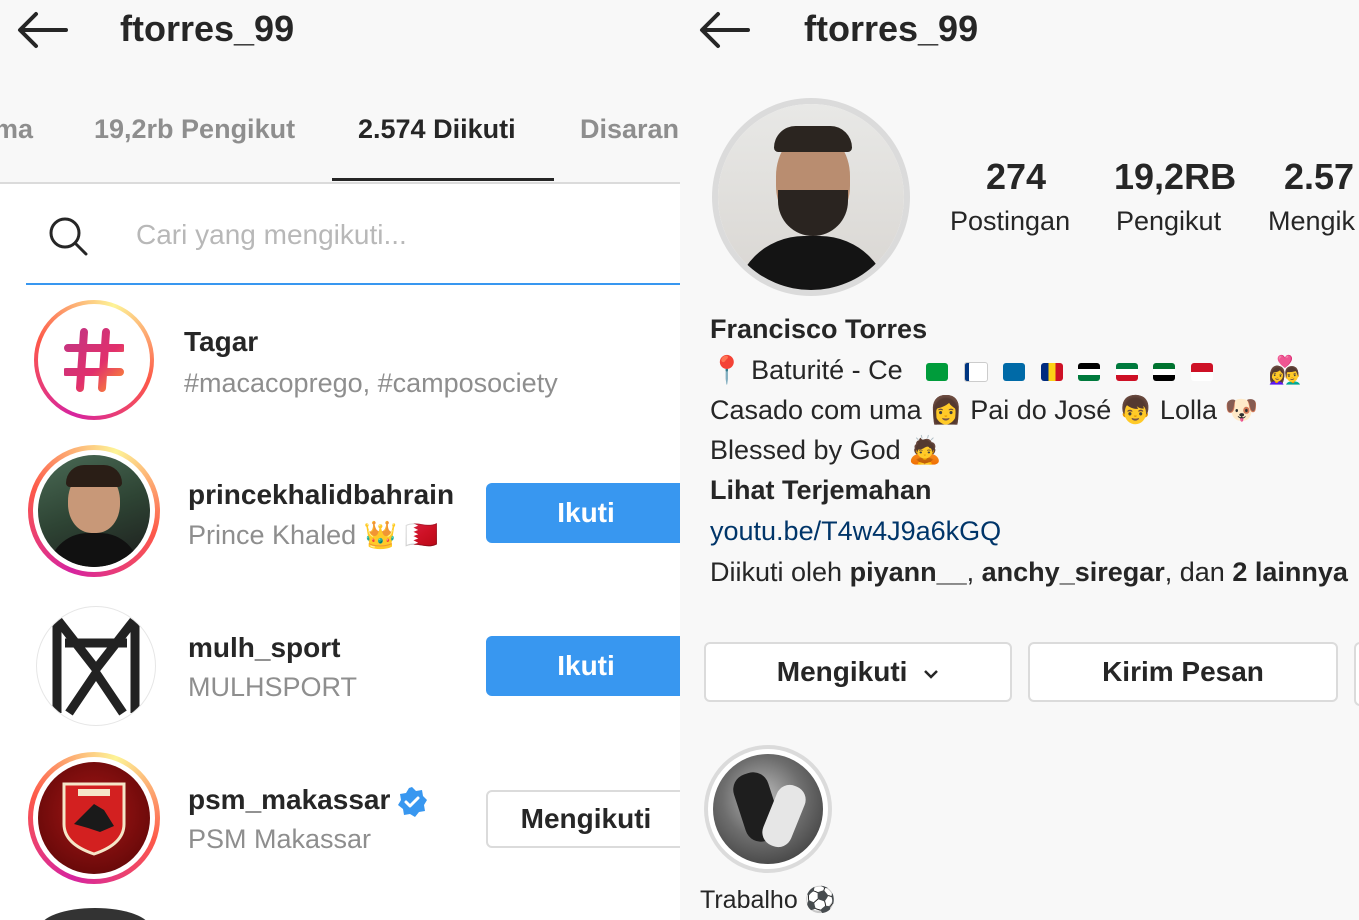 The width and height of the screenshot is (1359, 920). I want to click on hashtag-icon, so click(94, 360).